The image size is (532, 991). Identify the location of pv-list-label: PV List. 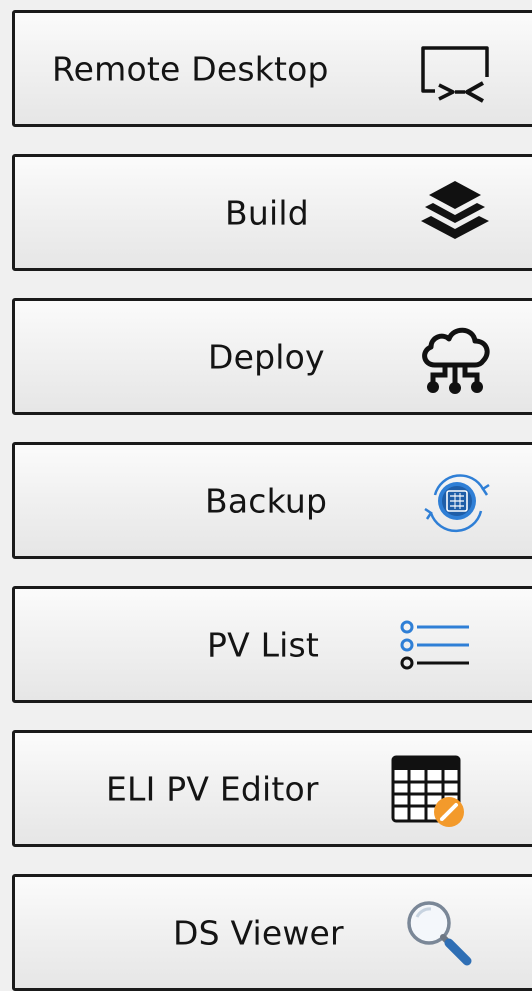
(263, 644).